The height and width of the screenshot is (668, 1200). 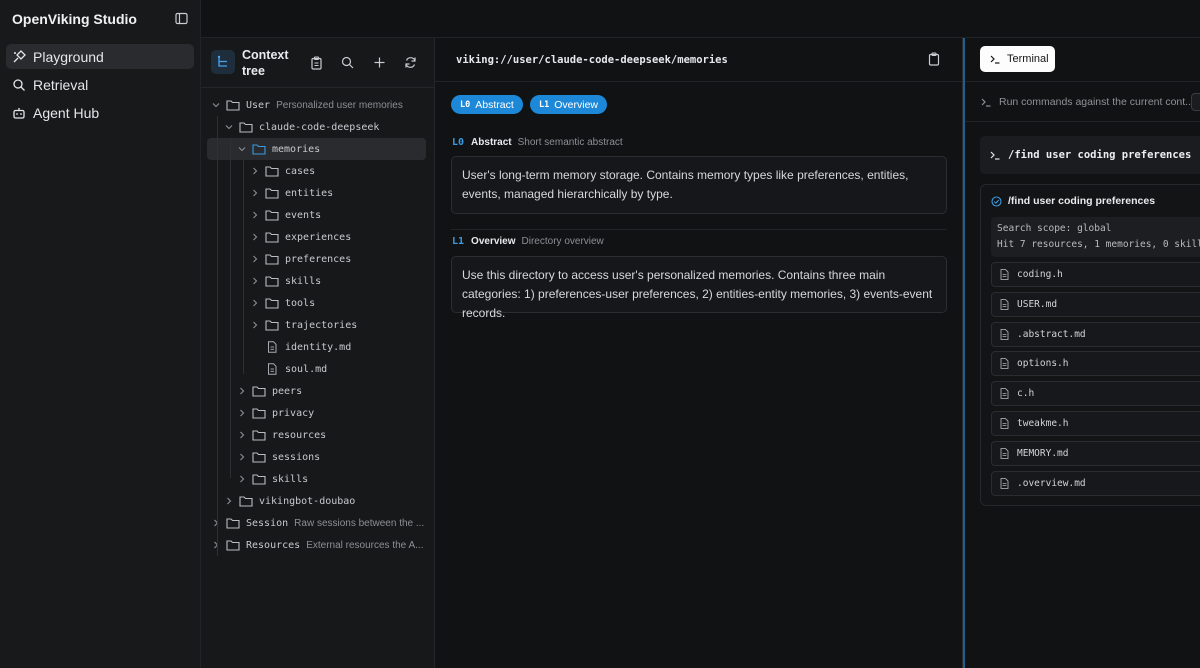 I want to click on tree-item-name: cases, so click(x=300, y=171).